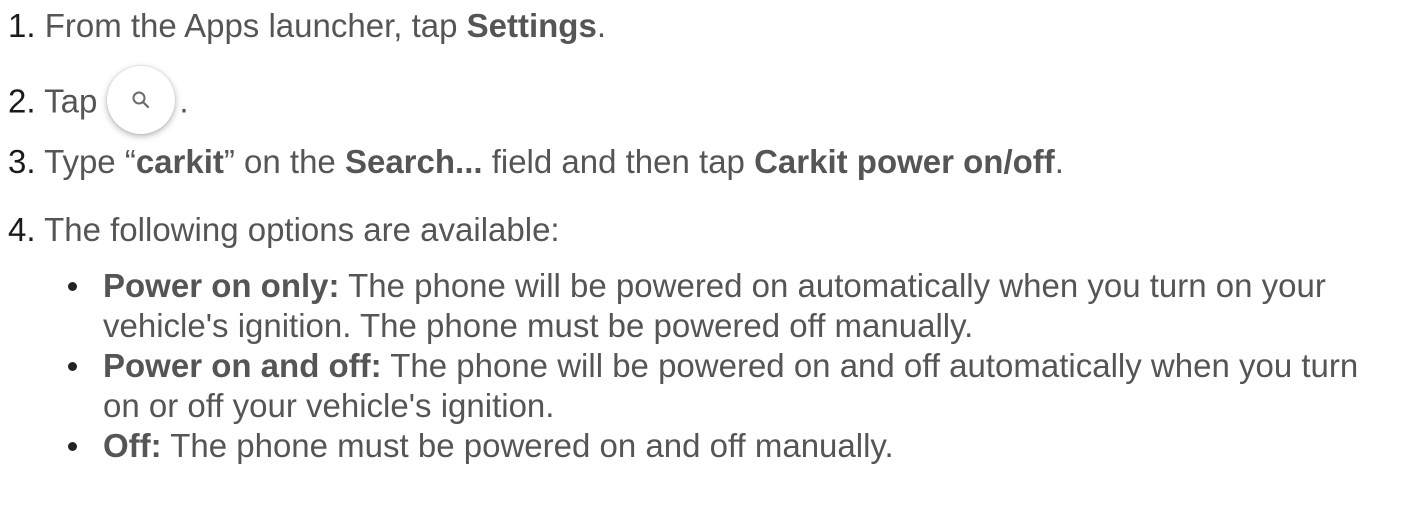 The image size is (1421, 506). Describe the element at coordinates (179, 161) in the screenshot. I see `carkit-term: carkit` at that location.